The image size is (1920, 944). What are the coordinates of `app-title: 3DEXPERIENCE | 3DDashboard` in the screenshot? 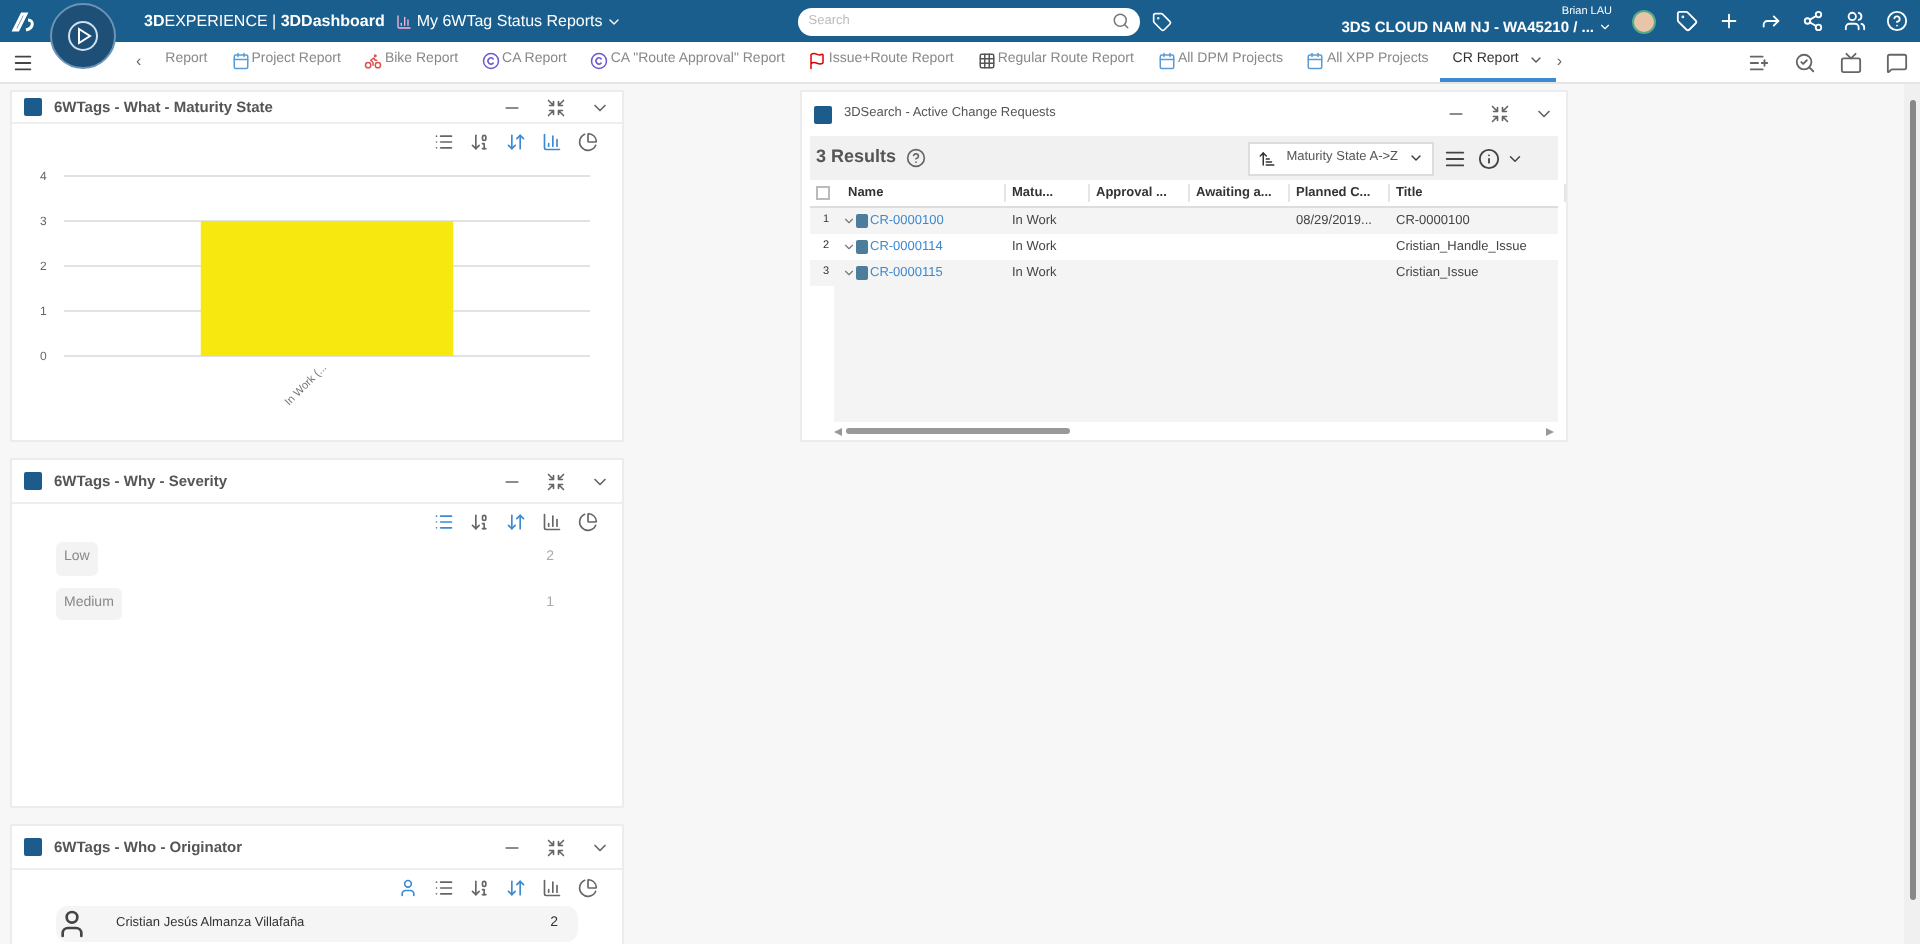 It's located at (264, 21).